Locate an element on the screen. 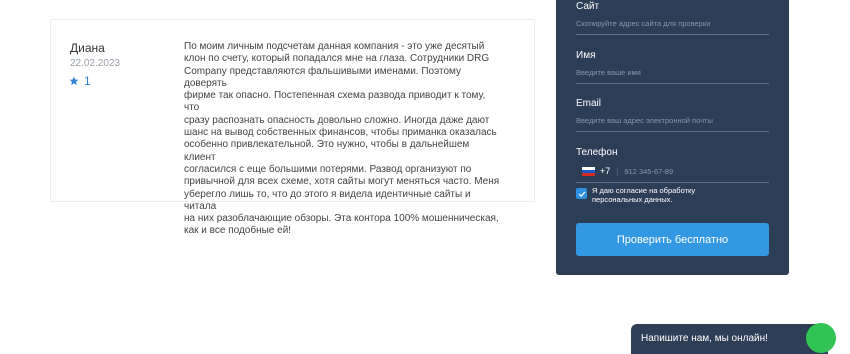 The width and height of the screenshot is (850, 354). review-rating: 1 is located at coordinates (80, 81).